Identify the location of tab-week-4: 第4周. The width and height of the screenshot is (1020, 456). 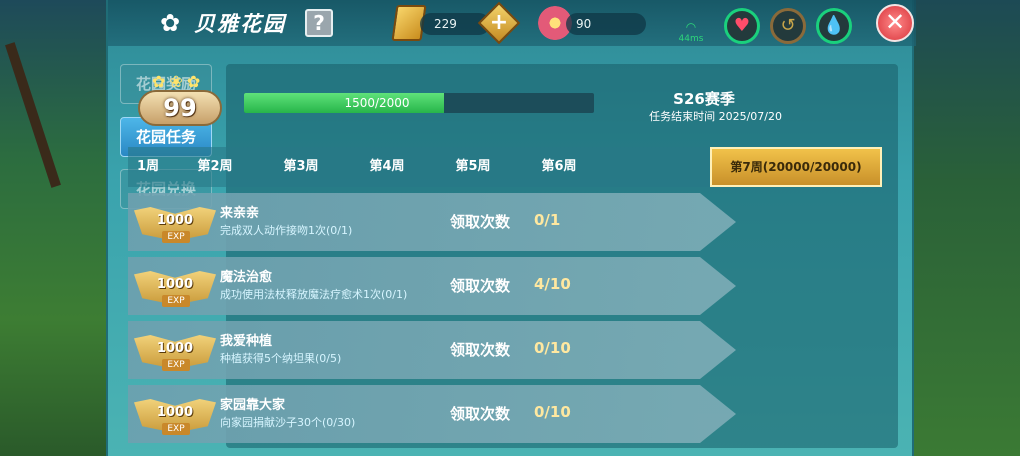
(387, 167).